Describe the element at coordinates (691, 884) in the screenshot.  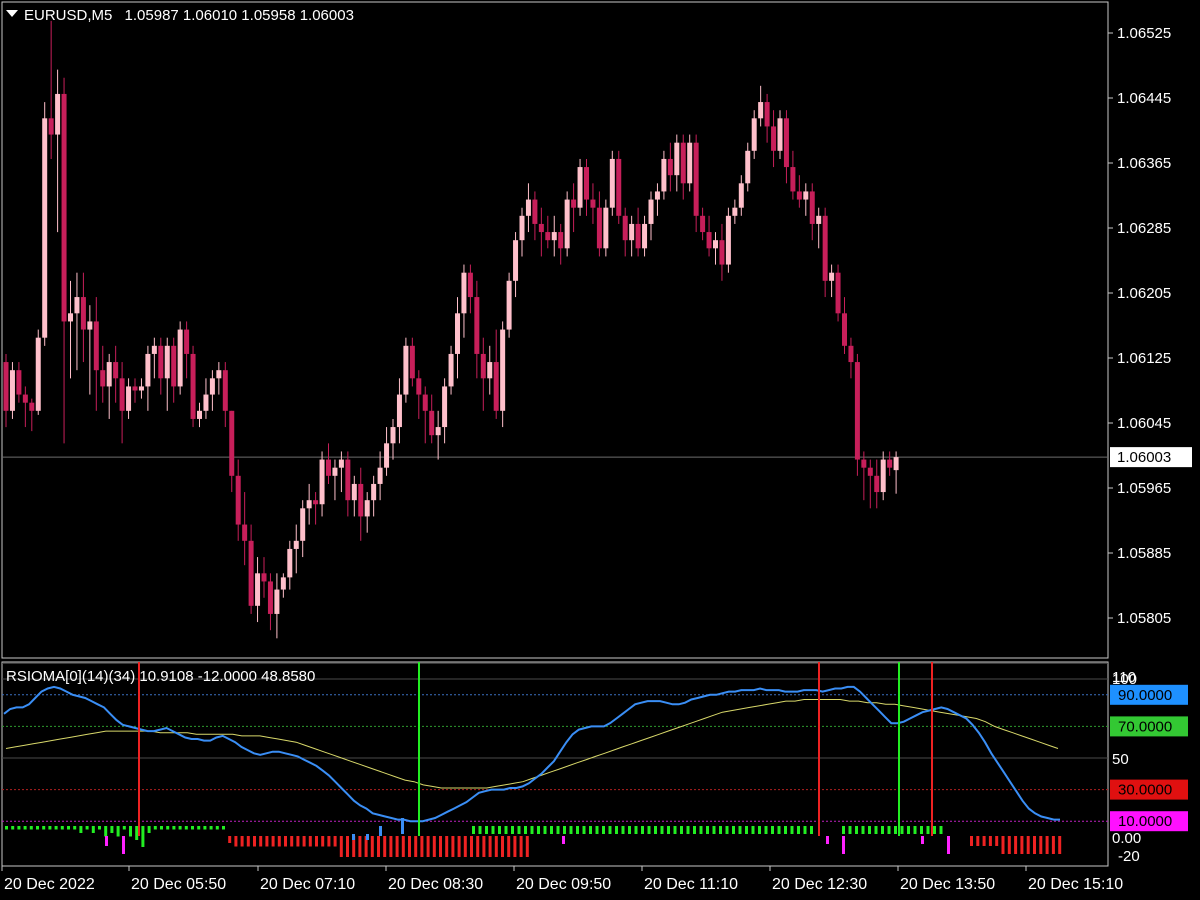
I see `time-tick-label: 20 Dec 11:10` at that location.